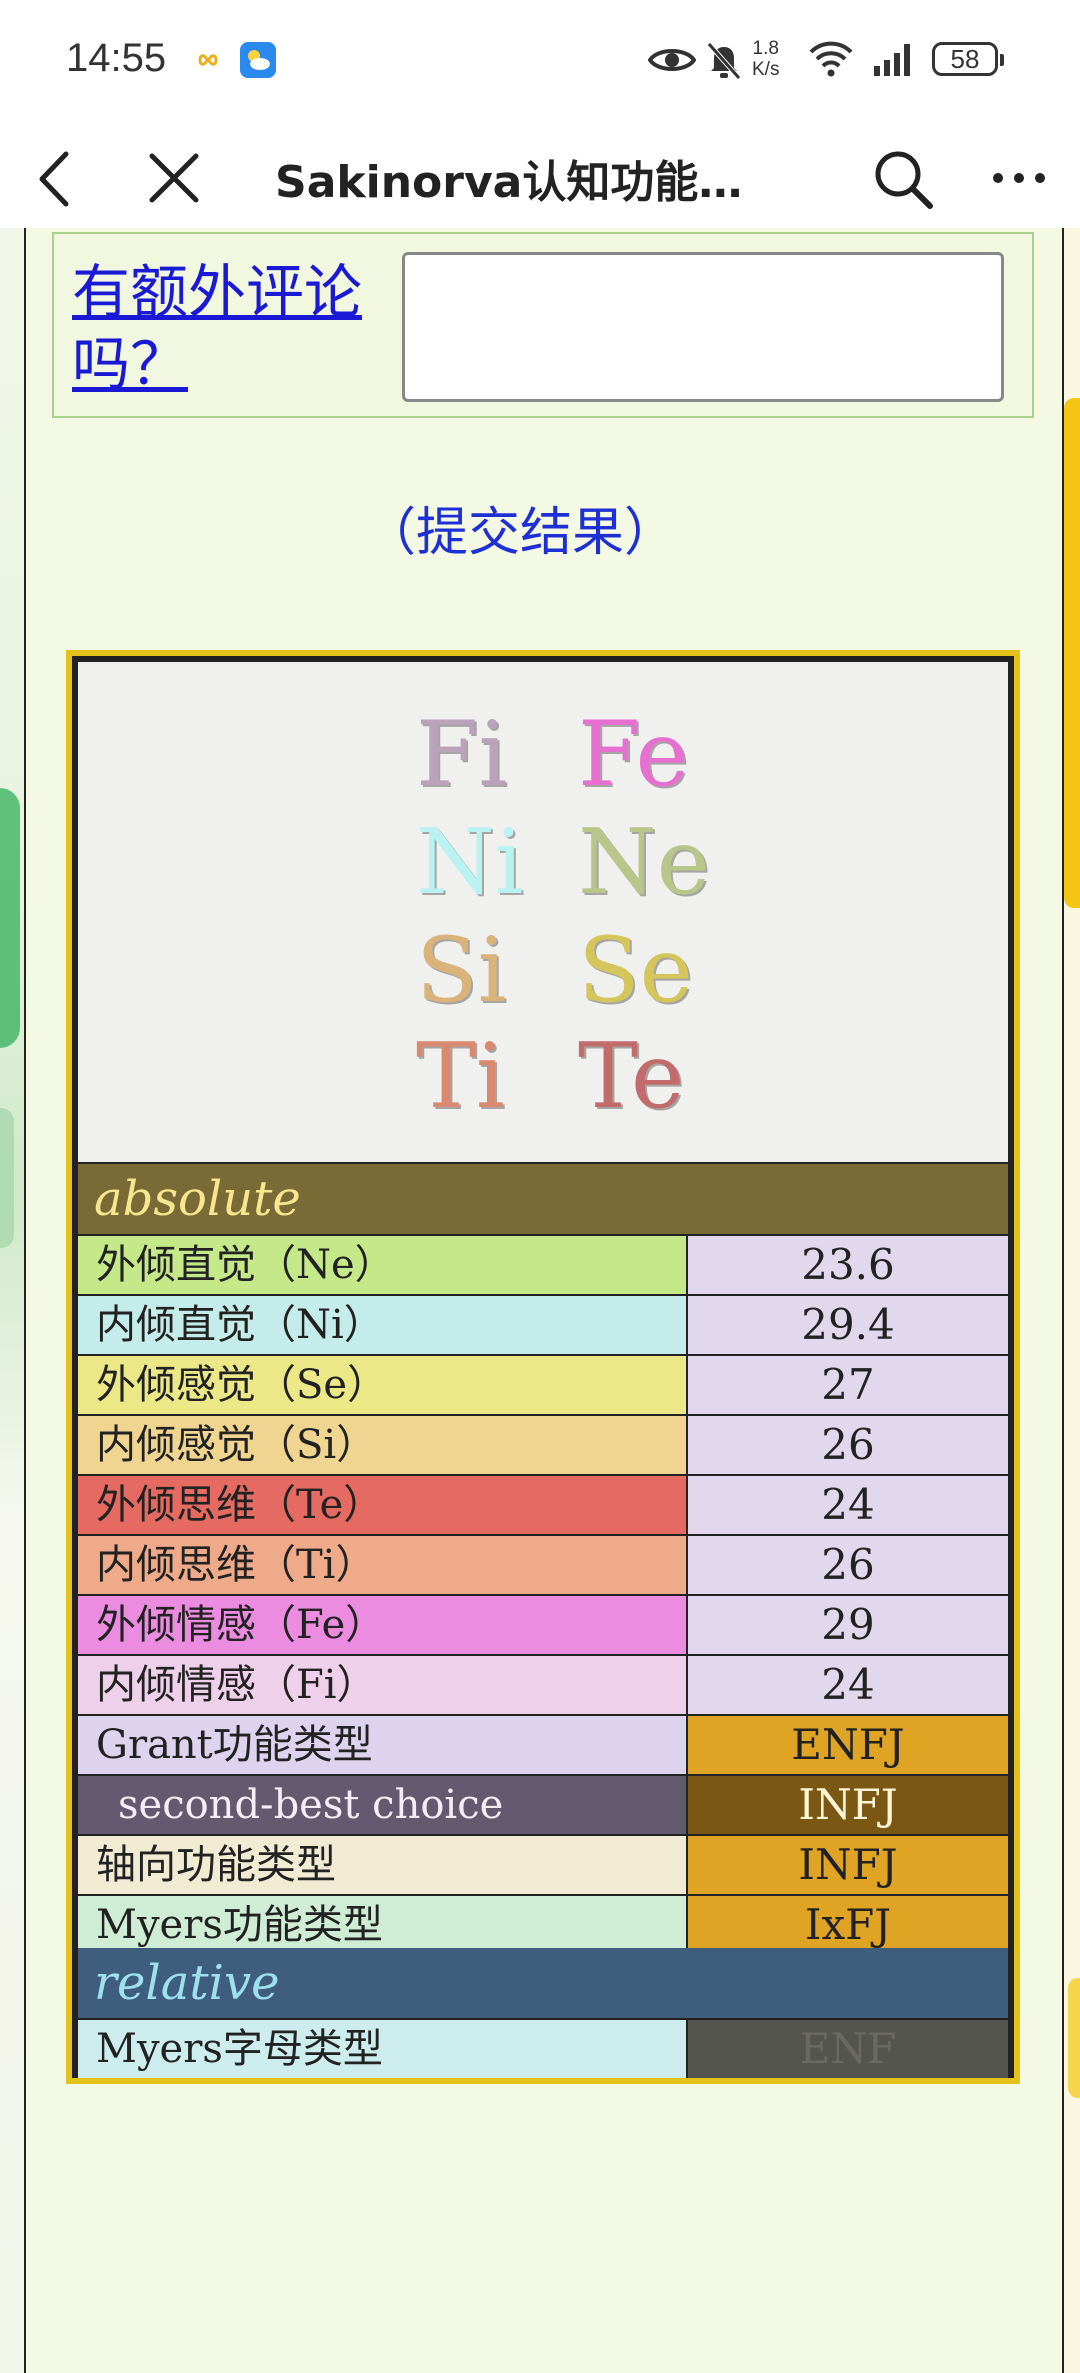  What do you see at coordinates (382, 1505) in the screenshot?
I see `result-row-label: 外倾思维（Te）` at bounding box center [382, 1505].